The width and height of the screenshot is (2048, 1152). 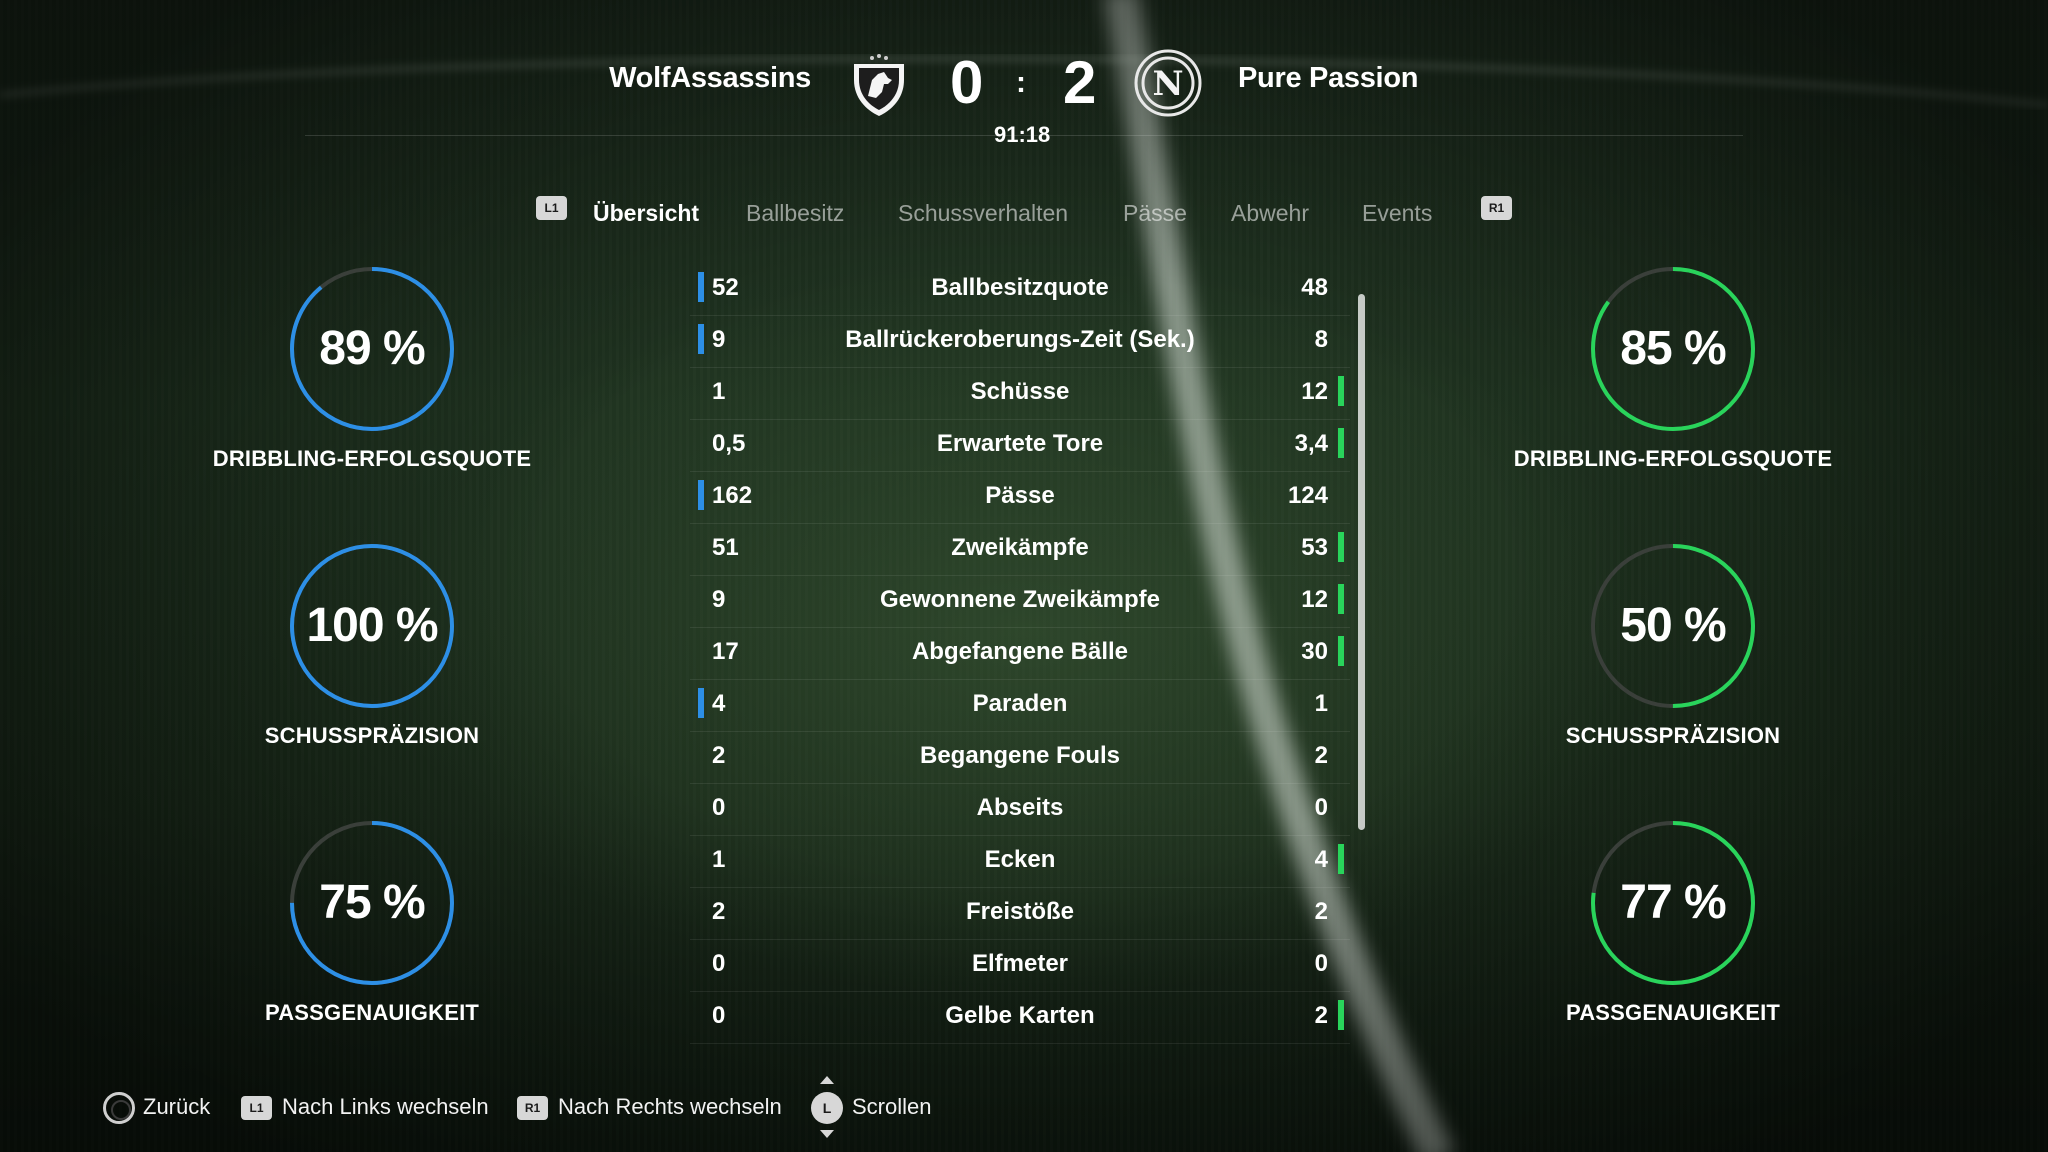 I want to click on stat-row: 52 Ballbesitzquote 48, so click(x=1020, y=290).